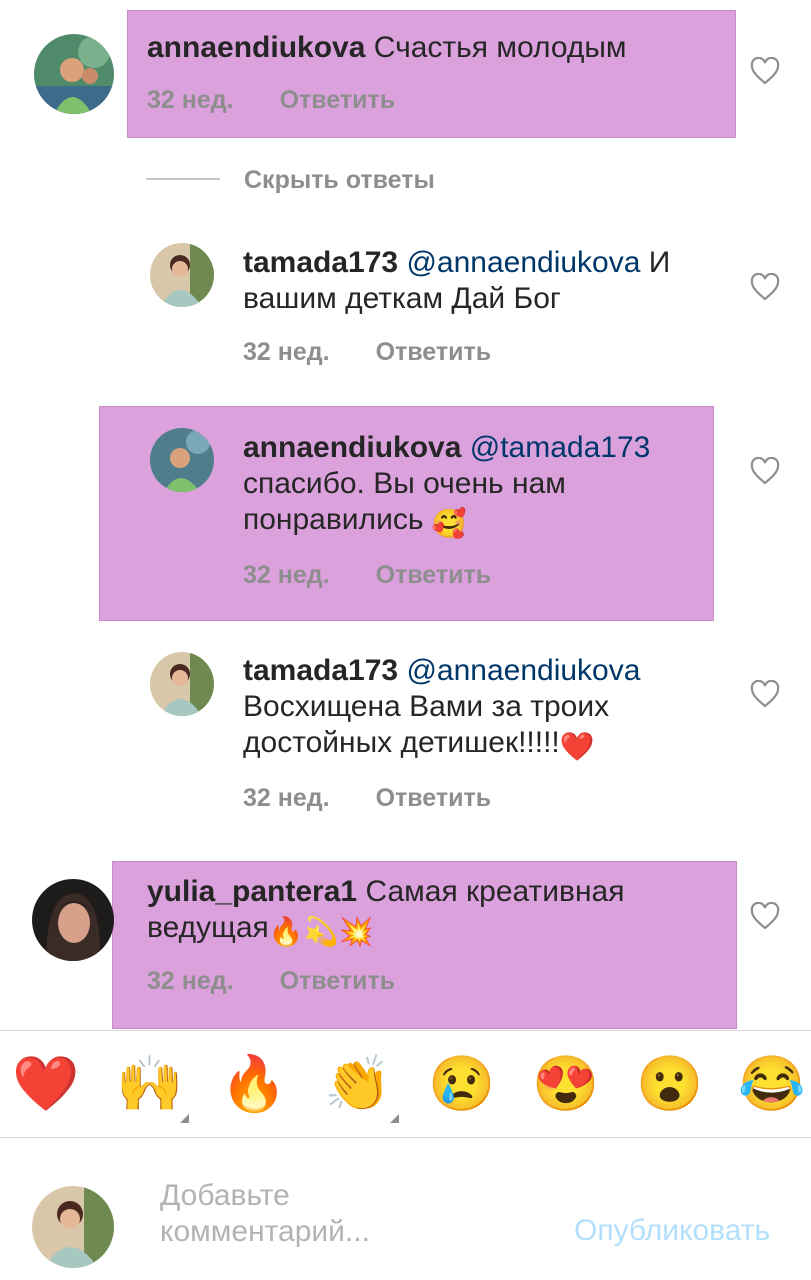 The width and height of the screenshot is (811, 1280). What do you see at coordinates (566, 1084) in the screenshot?
I see `heart-eyes-emoji-button: 😍` at bounding box center [566, 1084].